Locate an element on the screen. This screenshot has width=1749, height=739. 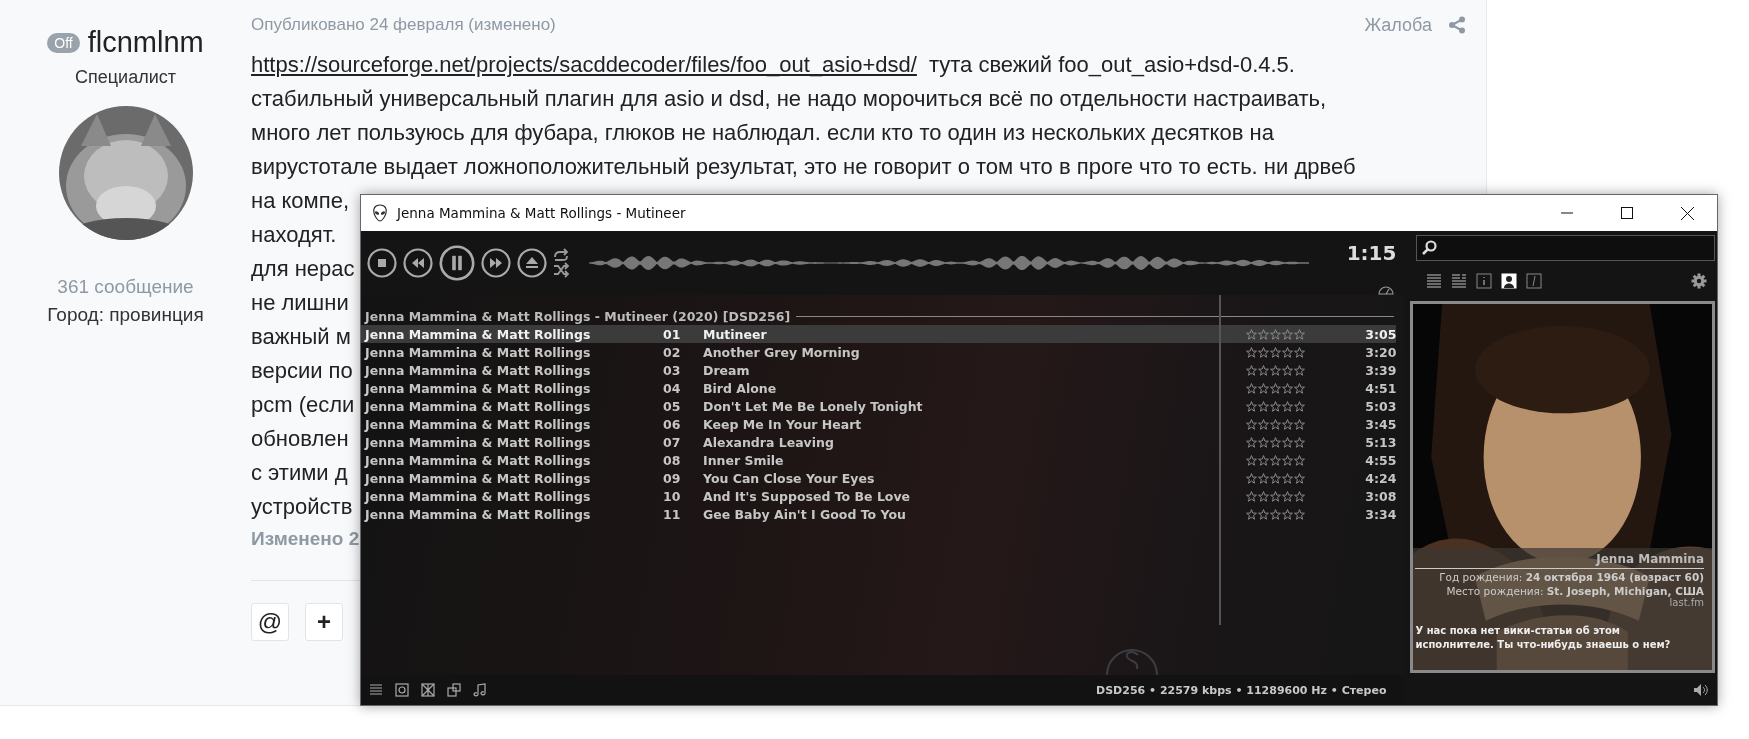
track-row: Jenna Mammina & Matt Rollings 10 And It's Supposed To Be Love 3:08 is located at coordinates (879, 496).